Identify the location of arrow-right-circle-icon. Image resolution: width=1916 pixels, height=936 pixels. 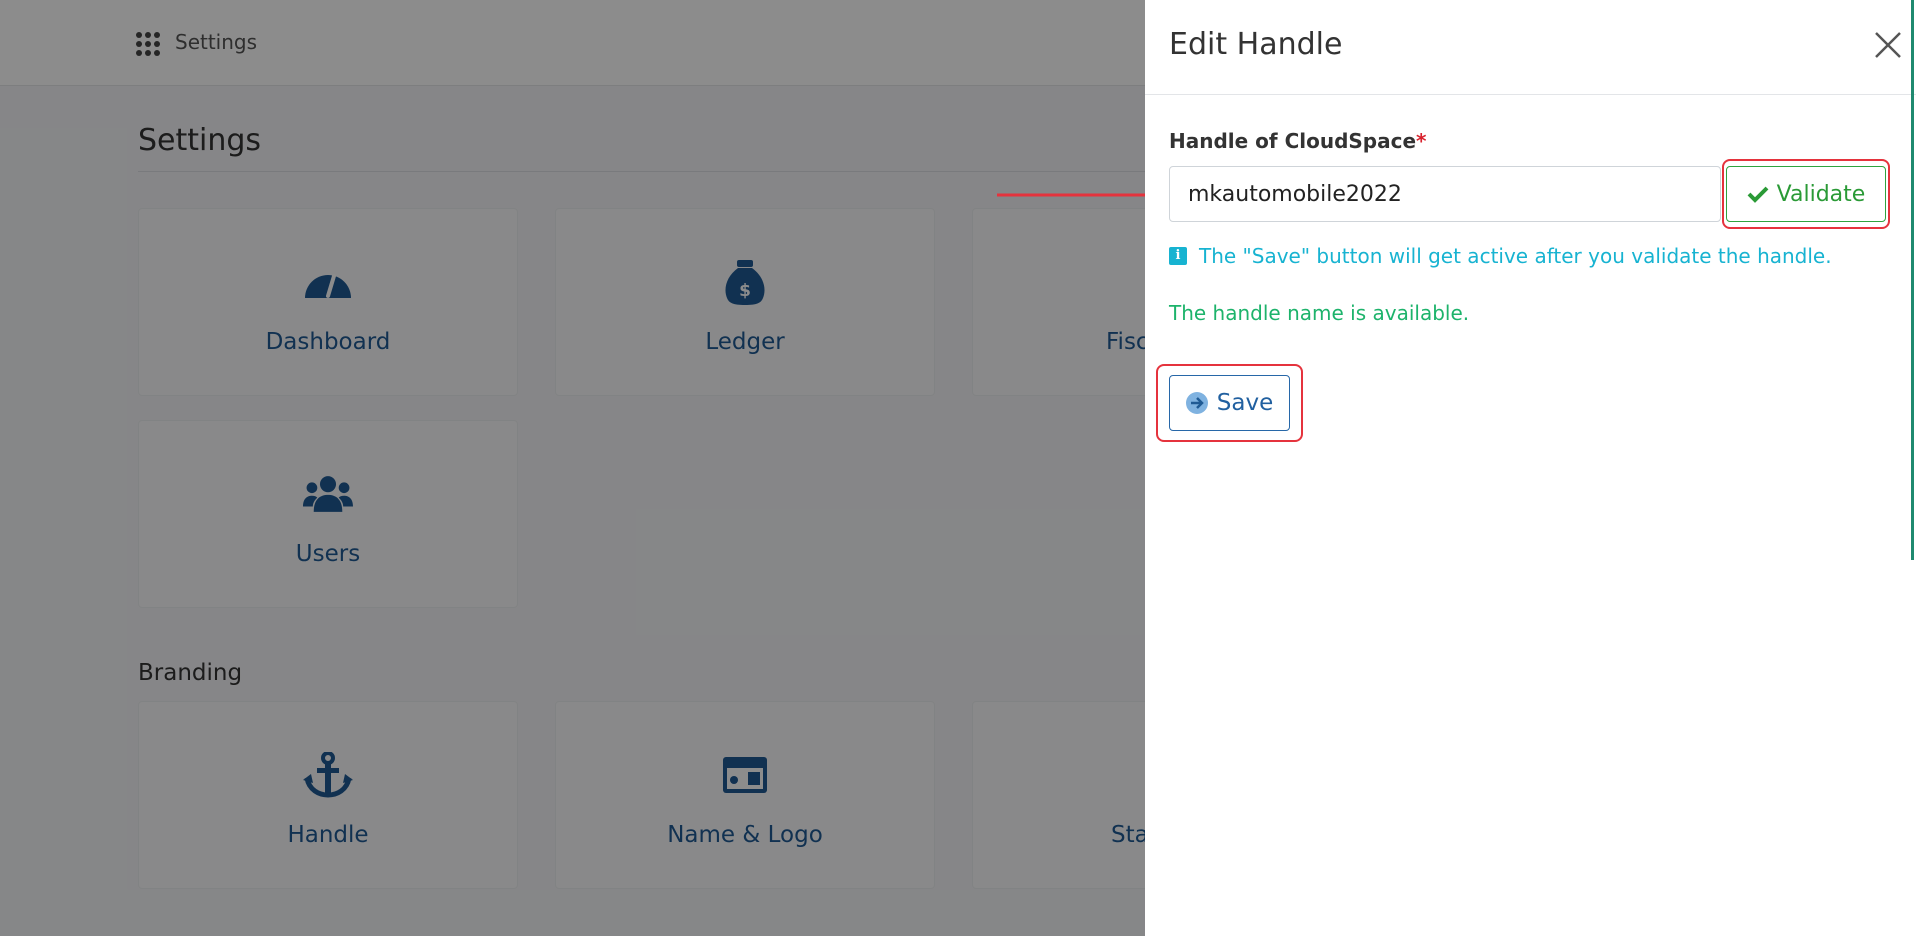
(1196, 403).